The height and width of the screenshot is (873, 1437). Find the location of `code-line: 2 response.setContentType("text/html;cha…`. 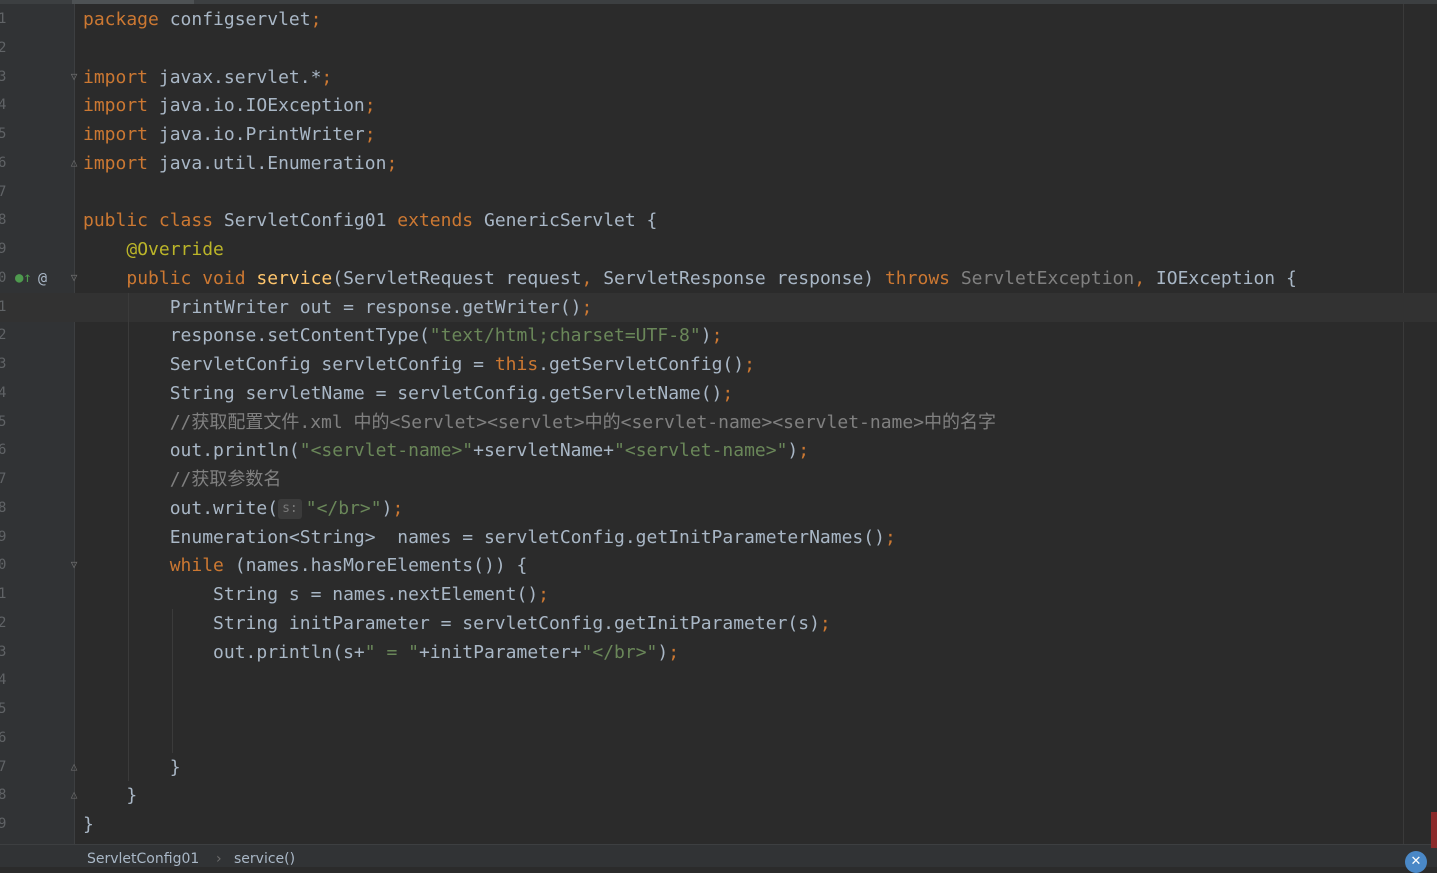

code-line: 2 response.setContentType("text/html;cha… is located at coordinates (718, 335).